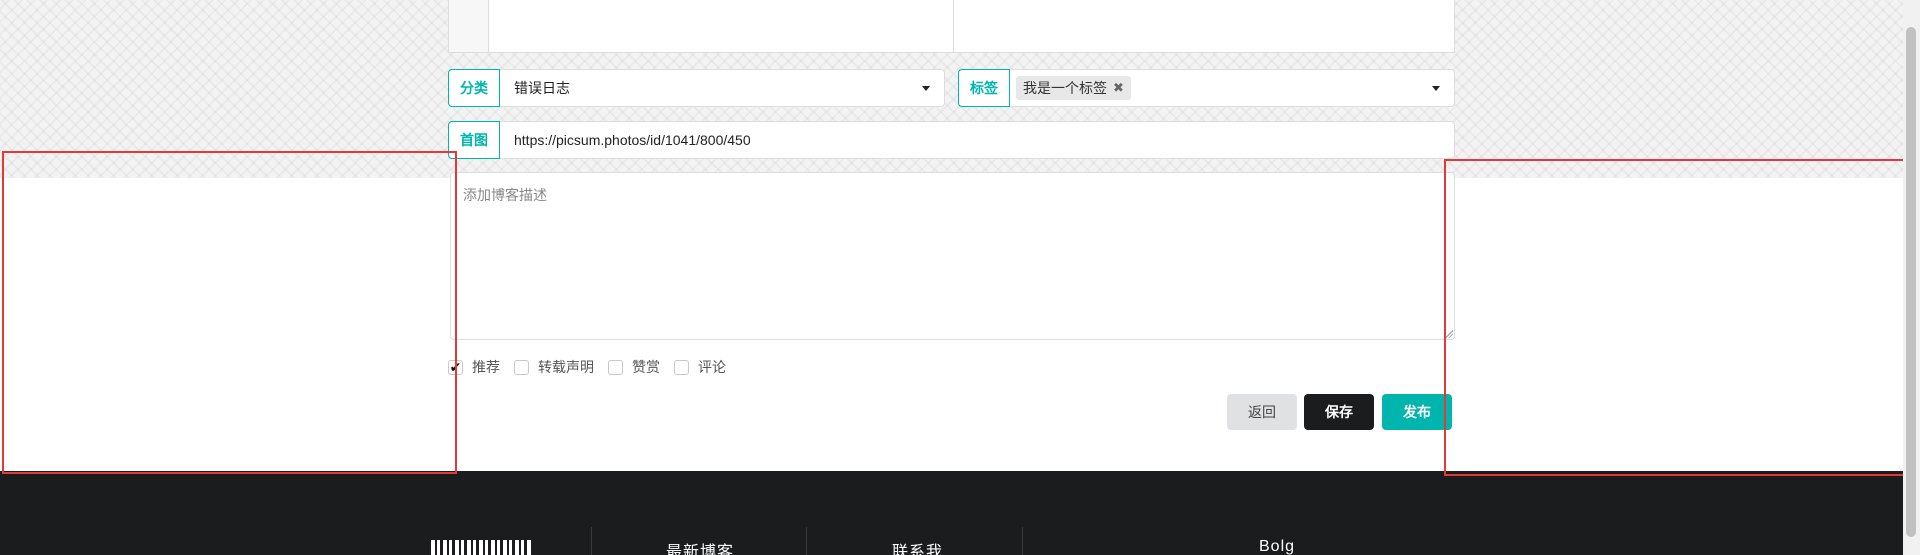 This screenshot has height=555, width=1920. What do you see at coordinates (521, 367) in the screenshot?
I see `checkbox-repost-statement` at bounding box center [521, 367].